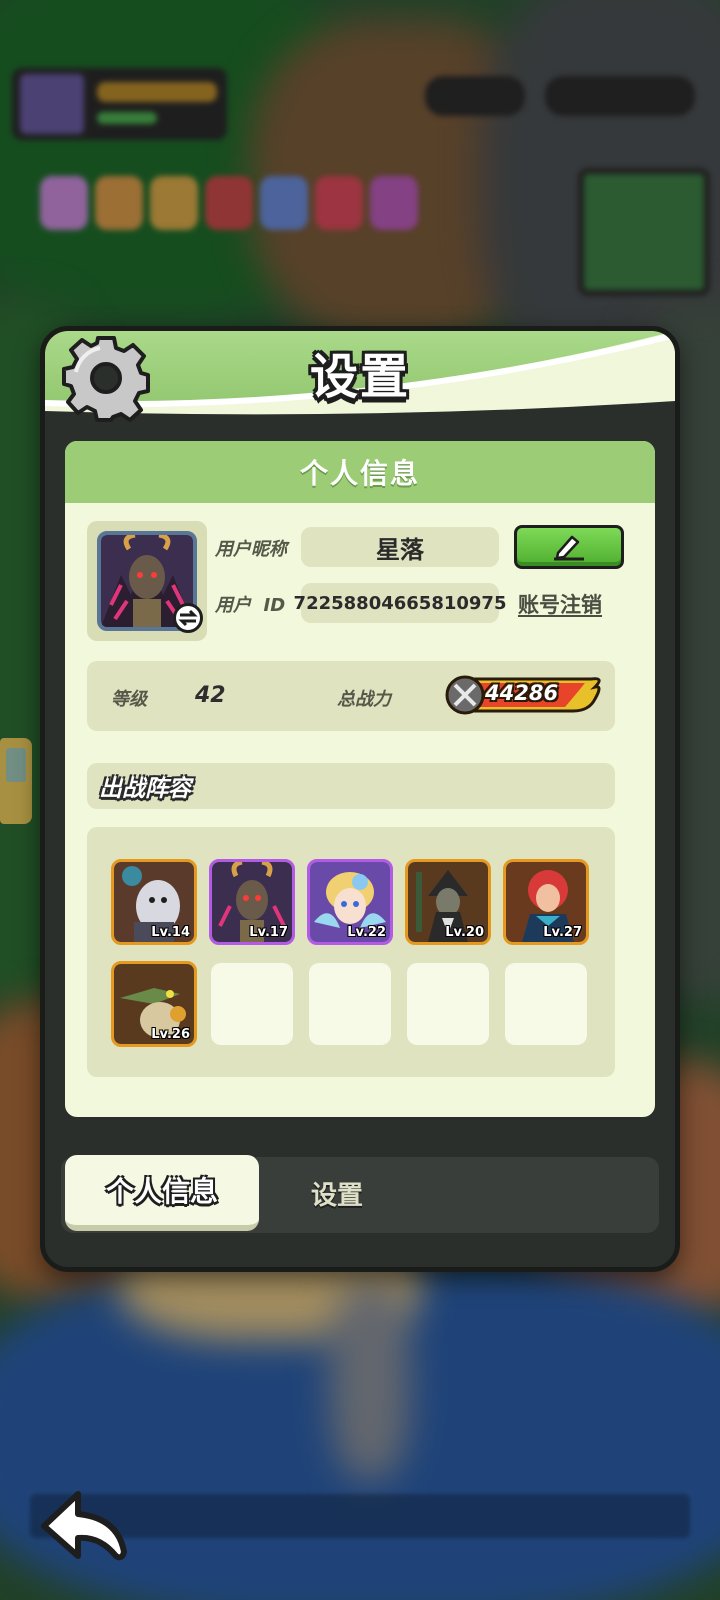 The image size is (720, 1600). I want to click on profile-section-title: 个人信息, so click(359, 473).